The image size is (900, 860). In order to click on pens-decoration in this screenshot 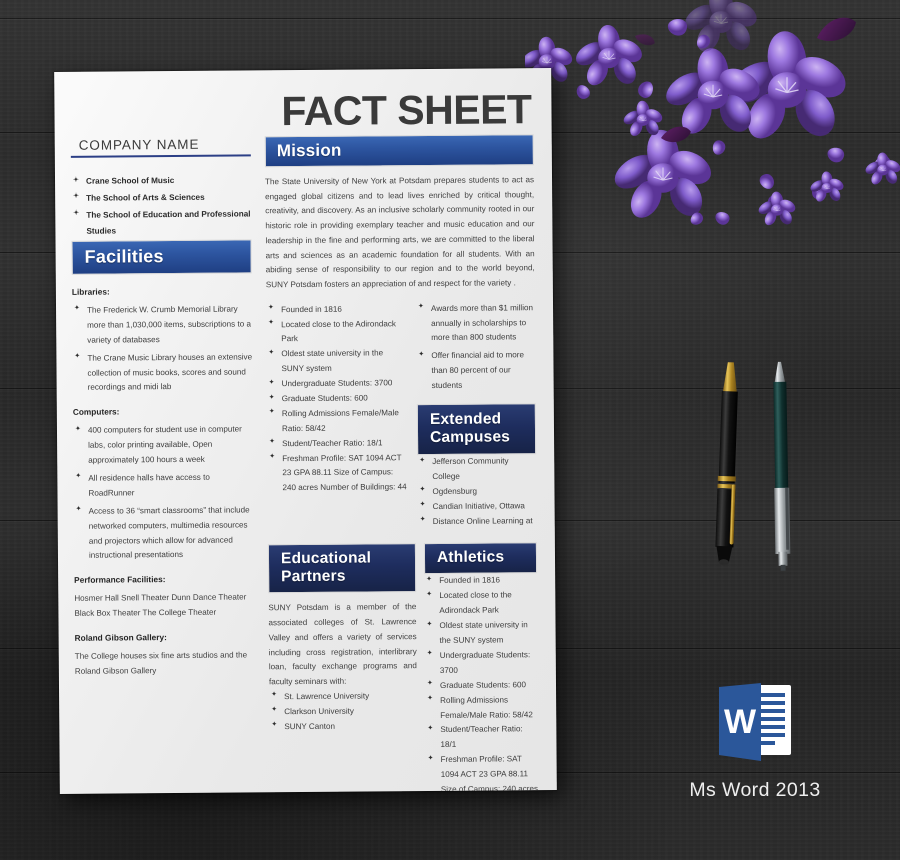, I will do `click(760, 475)`.